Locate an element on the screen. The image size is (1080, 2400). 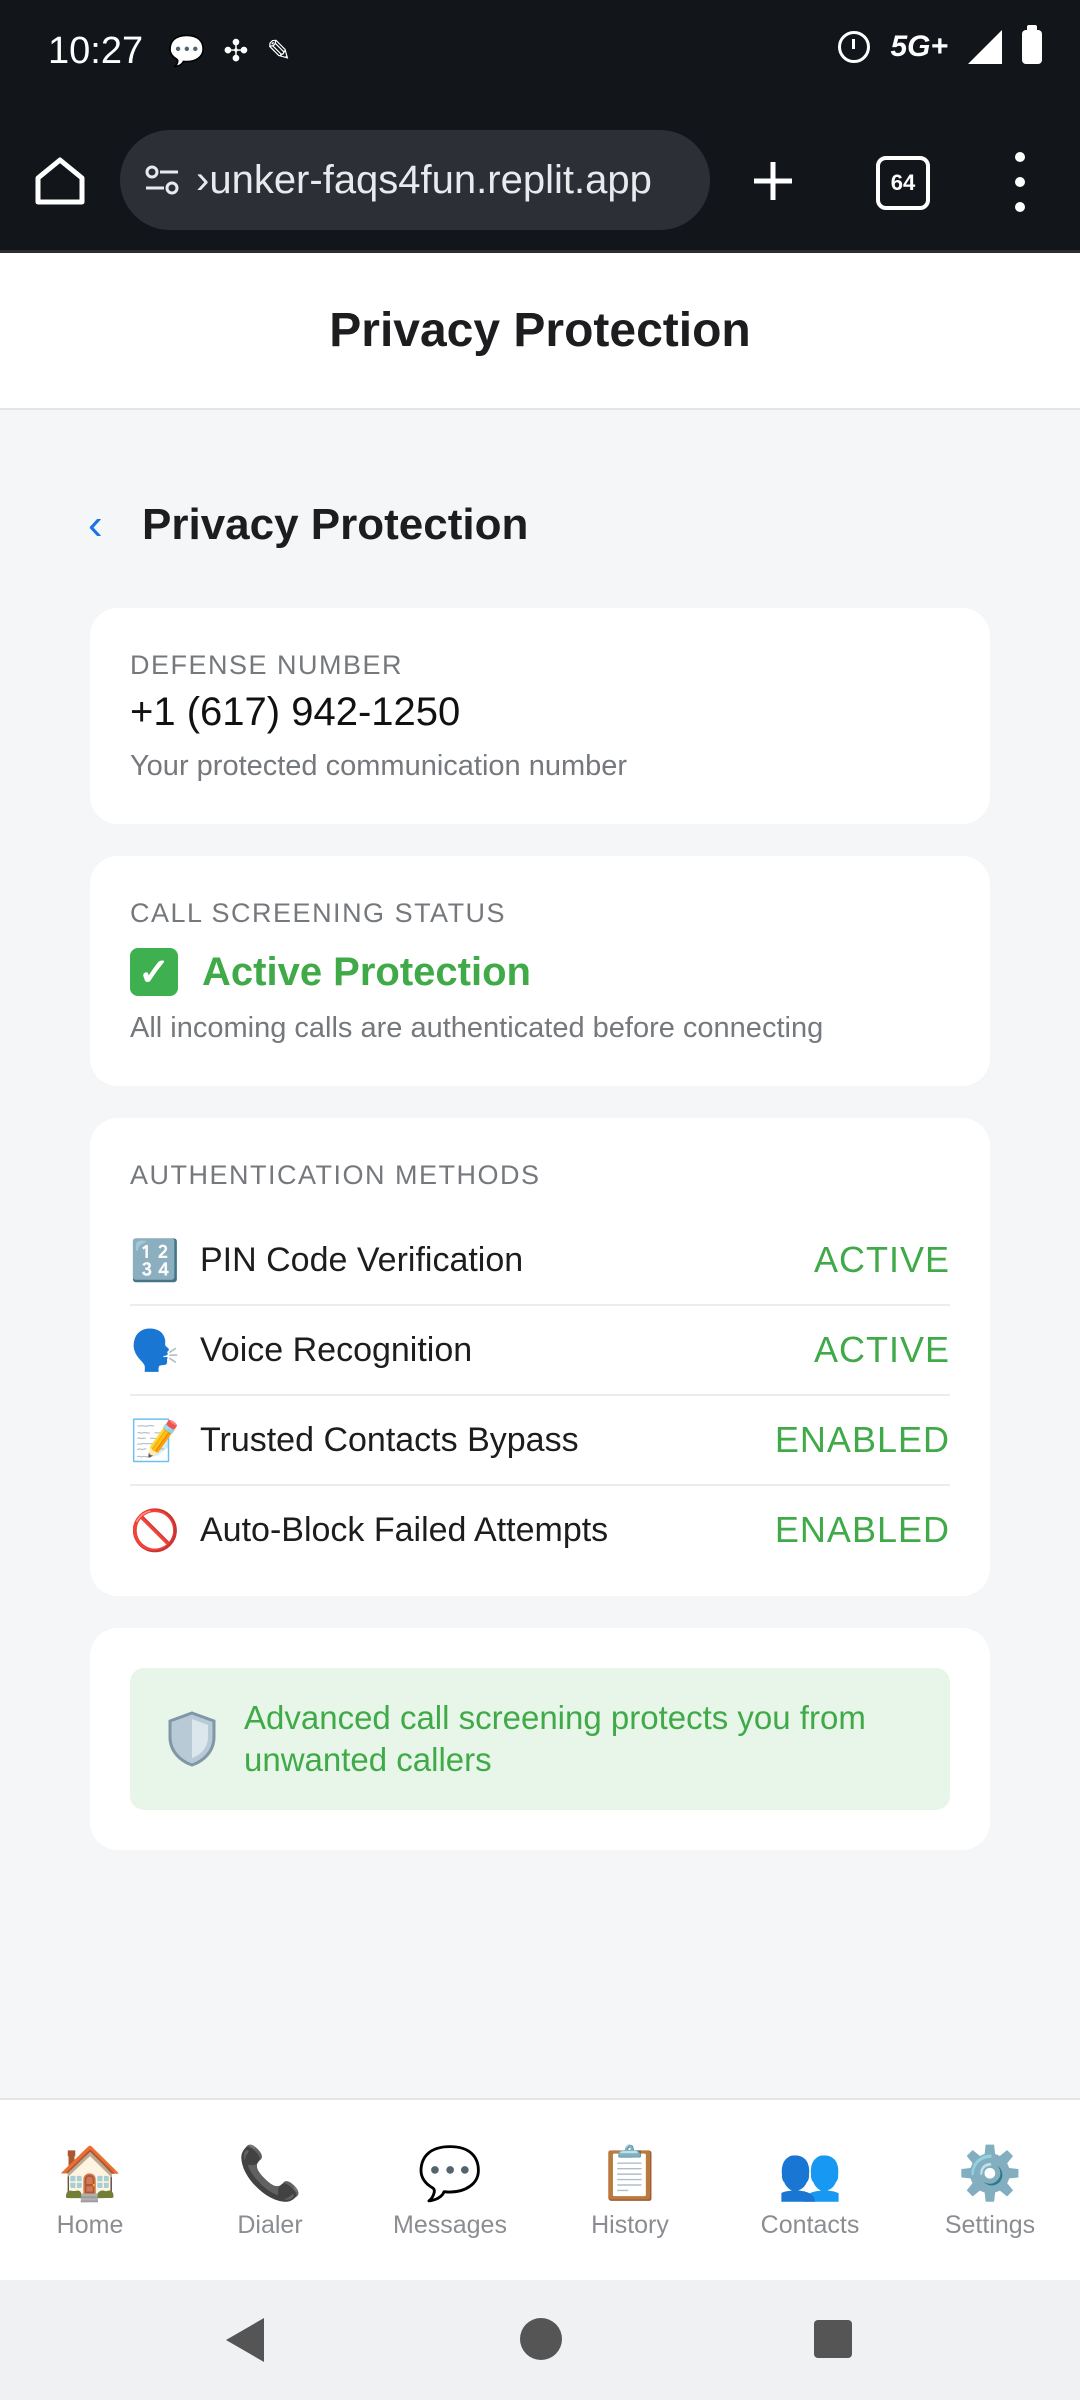
gear-icon: ⚙️ is located at coordinates (990, 2173).